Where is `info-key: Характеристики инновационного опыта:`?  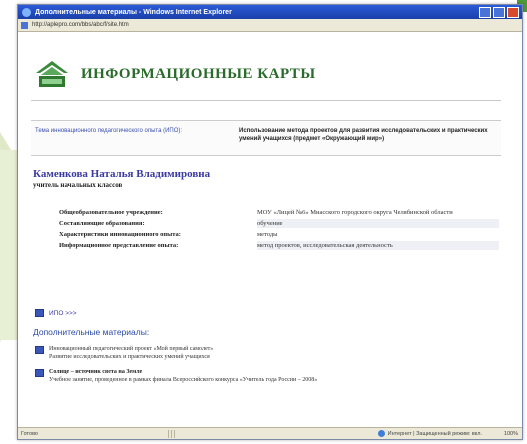 info-key: Характеристики инновационного опыта: is located at coordinates (120, 234).